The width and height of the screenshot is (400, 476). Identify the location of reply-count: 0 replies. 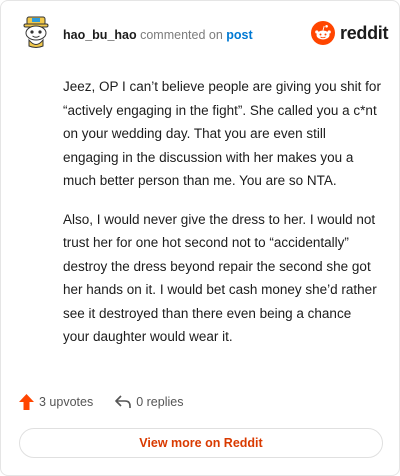
(160, 402).